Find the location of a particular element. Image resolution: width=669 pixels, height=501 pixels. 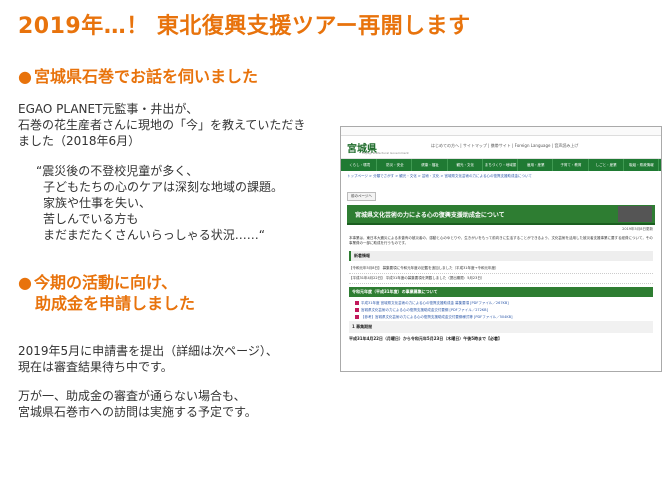

intro-line: 石巻の花生産者さんに現地の「今」を教えていただき is located at coordinates (162, 125).